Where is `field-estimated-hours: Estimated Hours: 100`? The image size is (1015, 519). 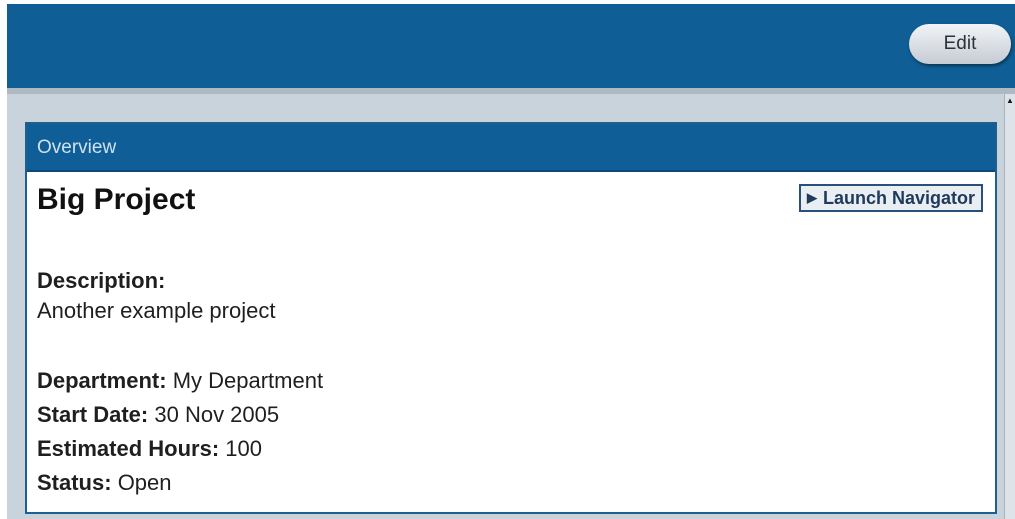
field-estimated-hours: Estimated Hours: 100 is located at coordinates (516, 449).